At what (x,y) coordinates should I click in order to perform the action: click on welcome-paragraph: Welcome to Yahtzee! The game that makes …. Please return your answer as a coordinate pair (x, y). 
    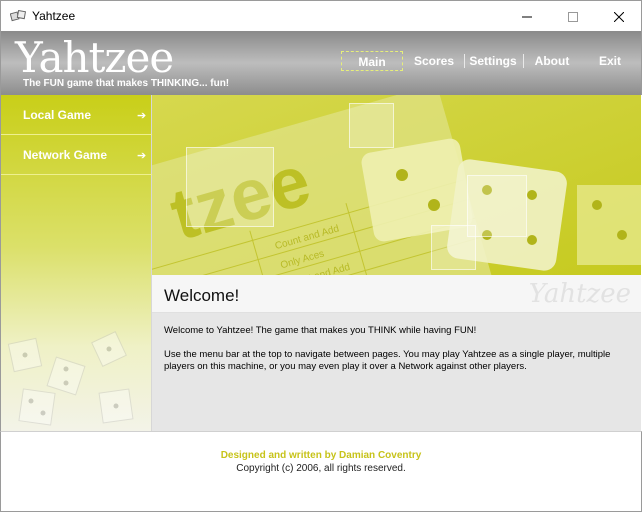
    Looking at the image, I should click on (320, 330).